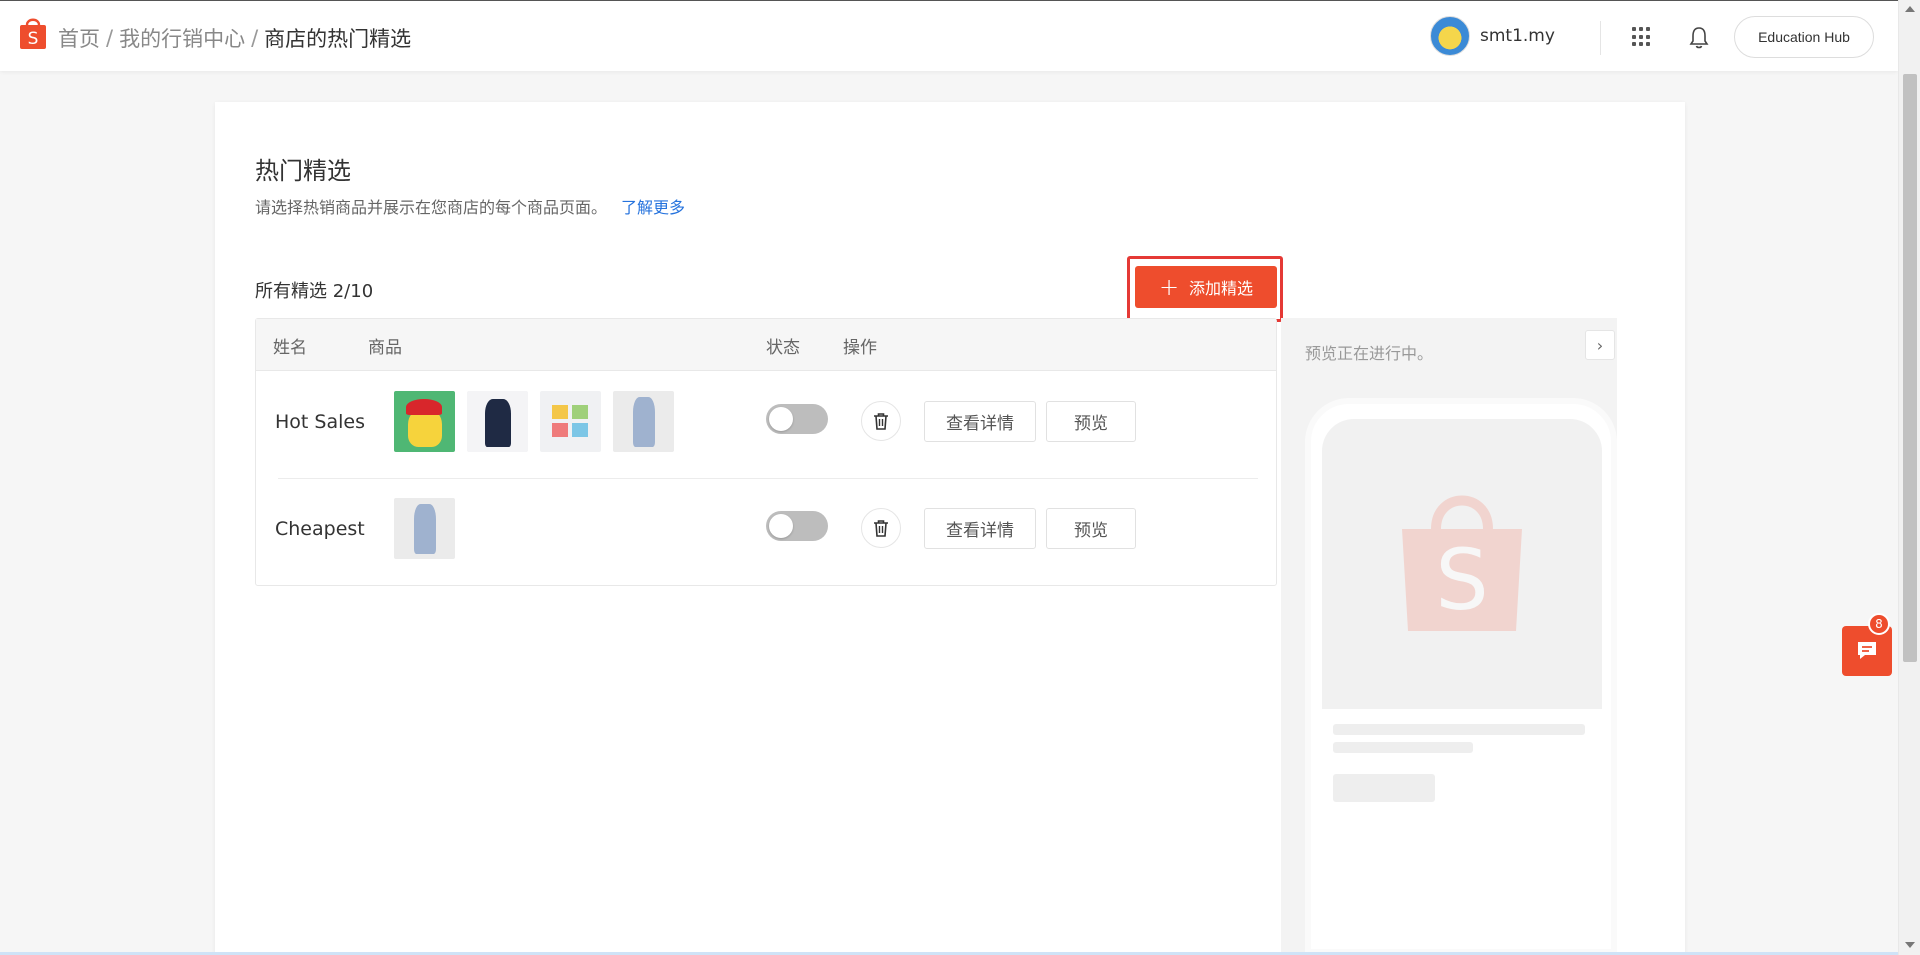 The image size is (1920, 955). What do you see at coordinates (1910, 945) in the screenshot?
I see `scroll-down-icon` at bounding box center [1910, 945].